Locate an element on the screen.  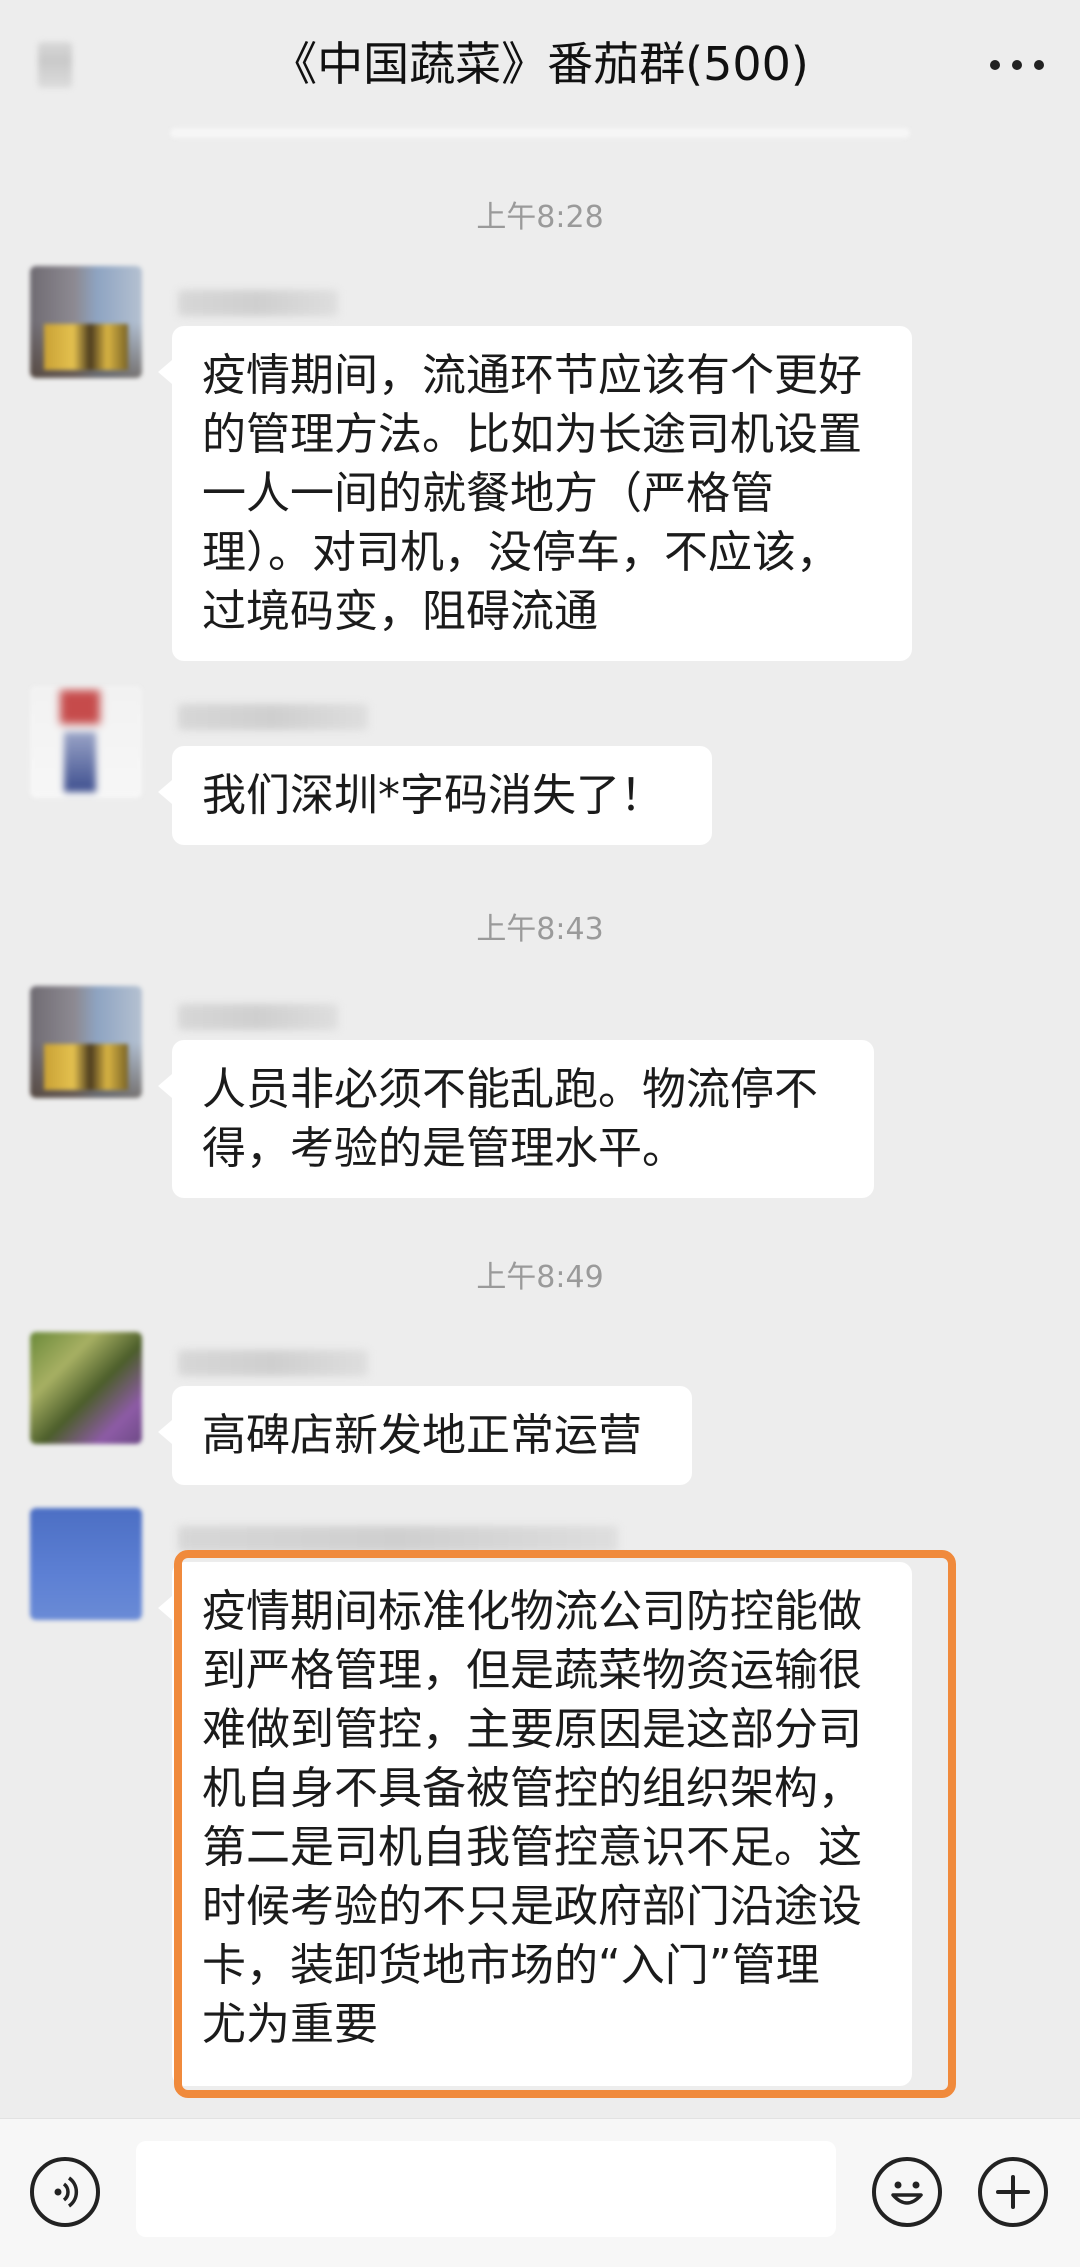
message-bubble: 我们深圳*字码消失了！ is located at coordinates (435, 795).